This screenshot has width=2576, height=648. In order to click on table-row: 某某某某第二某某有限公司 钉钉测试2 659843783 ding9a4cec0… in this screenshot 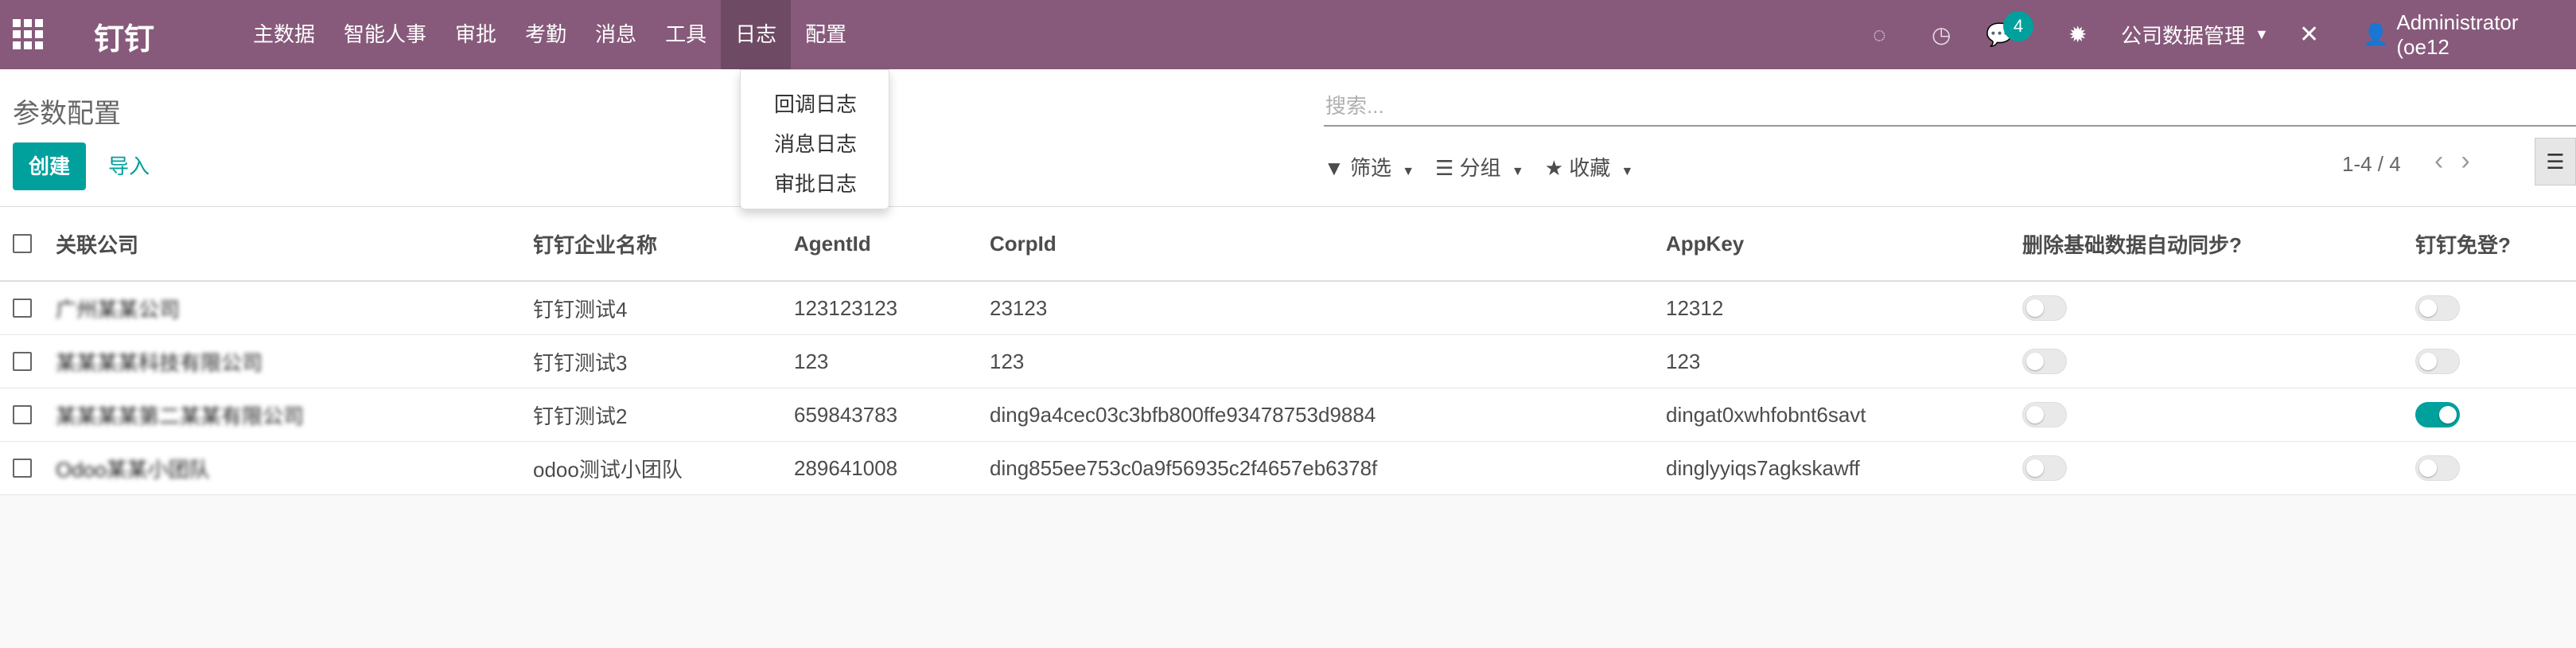, I will do `click(1288, 415)`.